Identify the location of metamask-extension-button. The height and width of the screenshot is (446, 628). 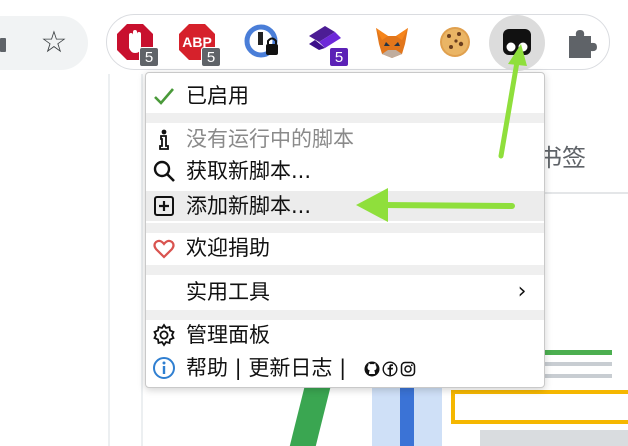
(392, 42).